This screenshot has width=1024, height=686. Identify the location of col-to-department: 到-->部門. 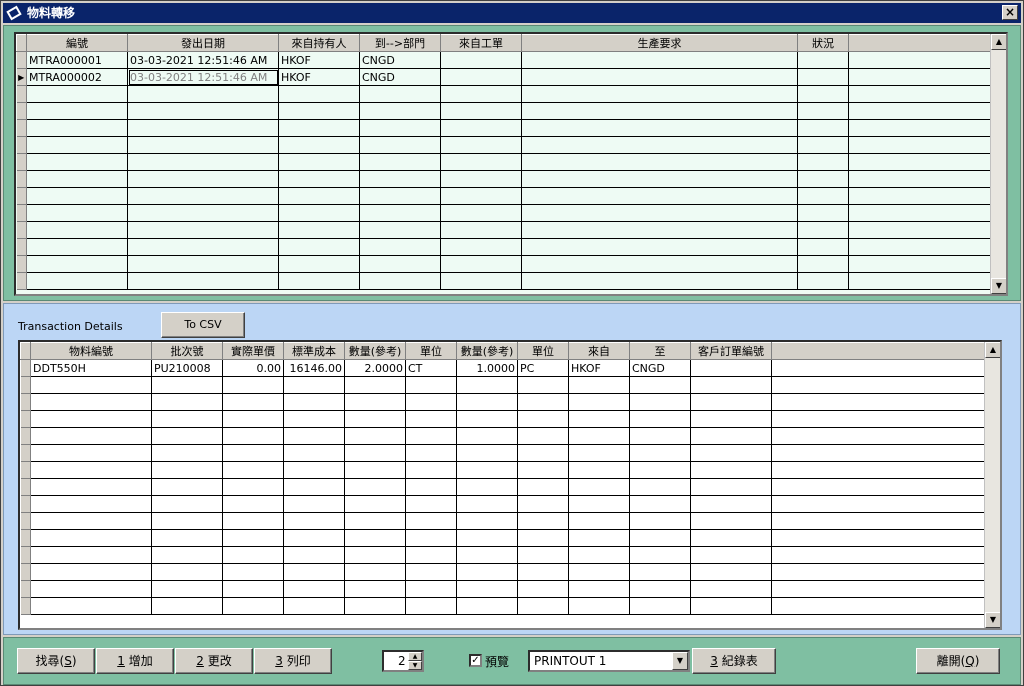
(400, 43).